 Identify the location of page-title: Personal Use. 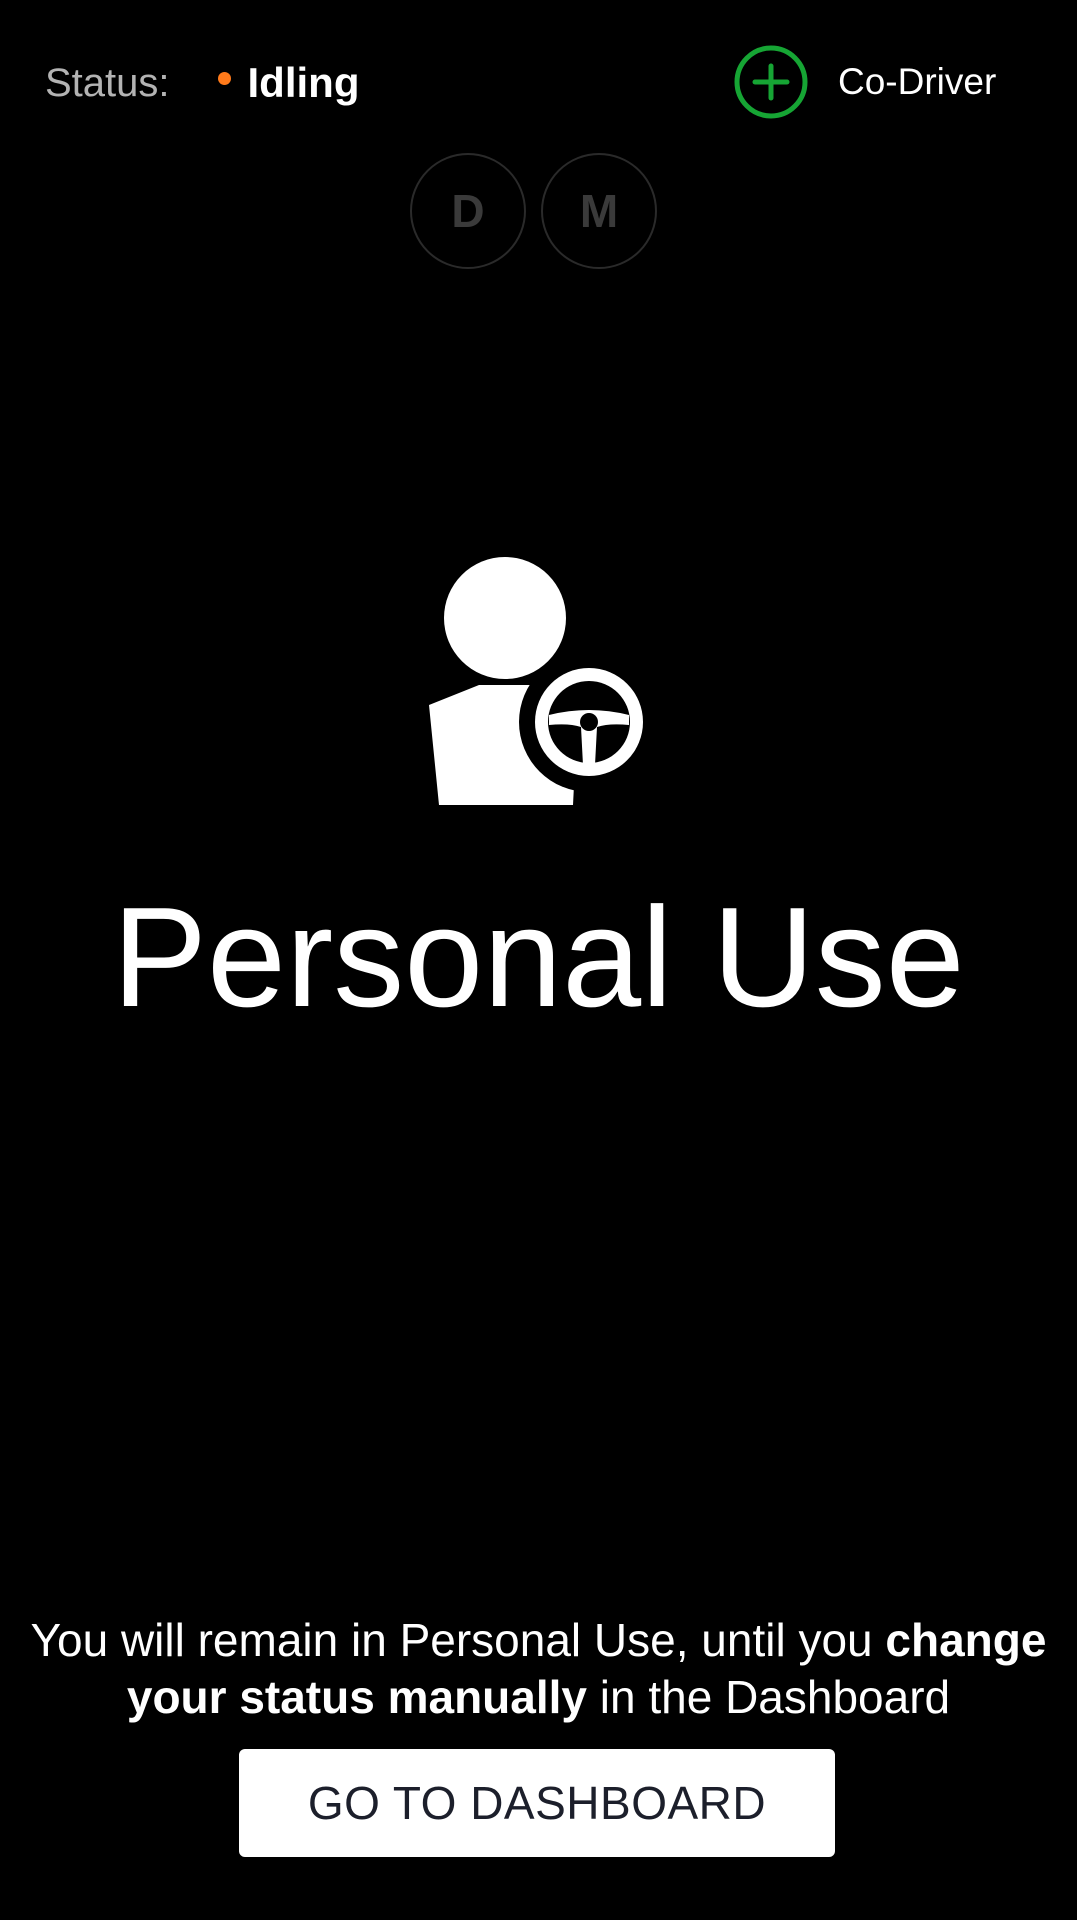
(538, 957).